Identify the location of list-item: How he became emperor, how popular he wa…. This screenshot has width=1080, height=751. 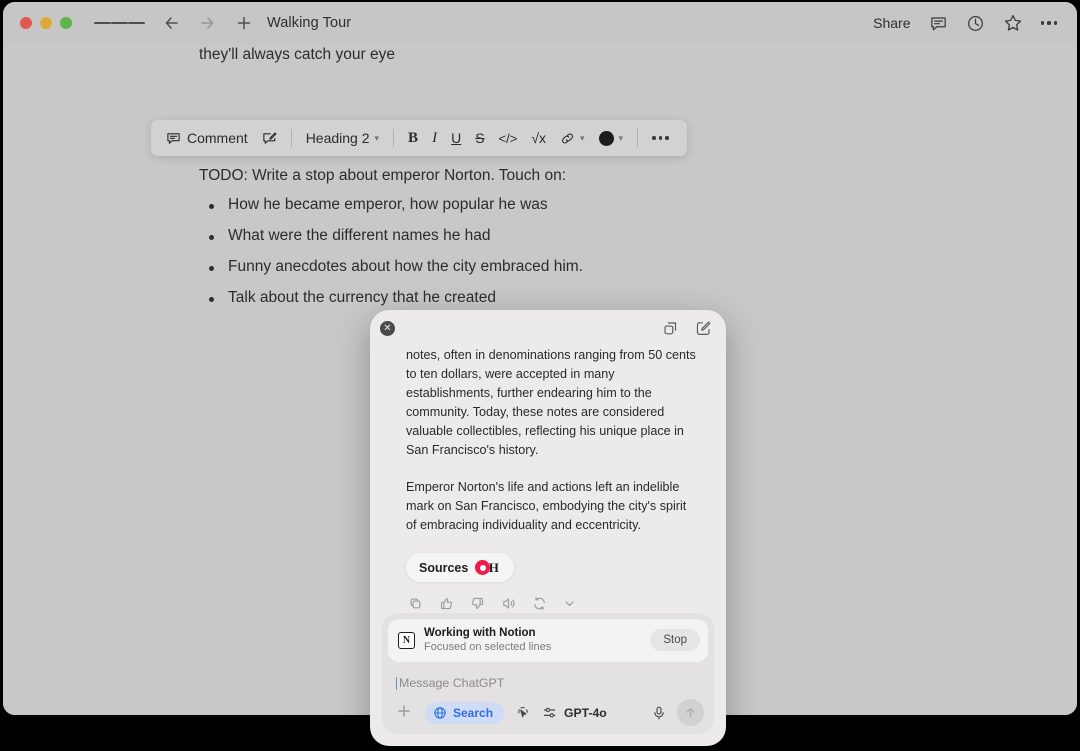
(393, 205).